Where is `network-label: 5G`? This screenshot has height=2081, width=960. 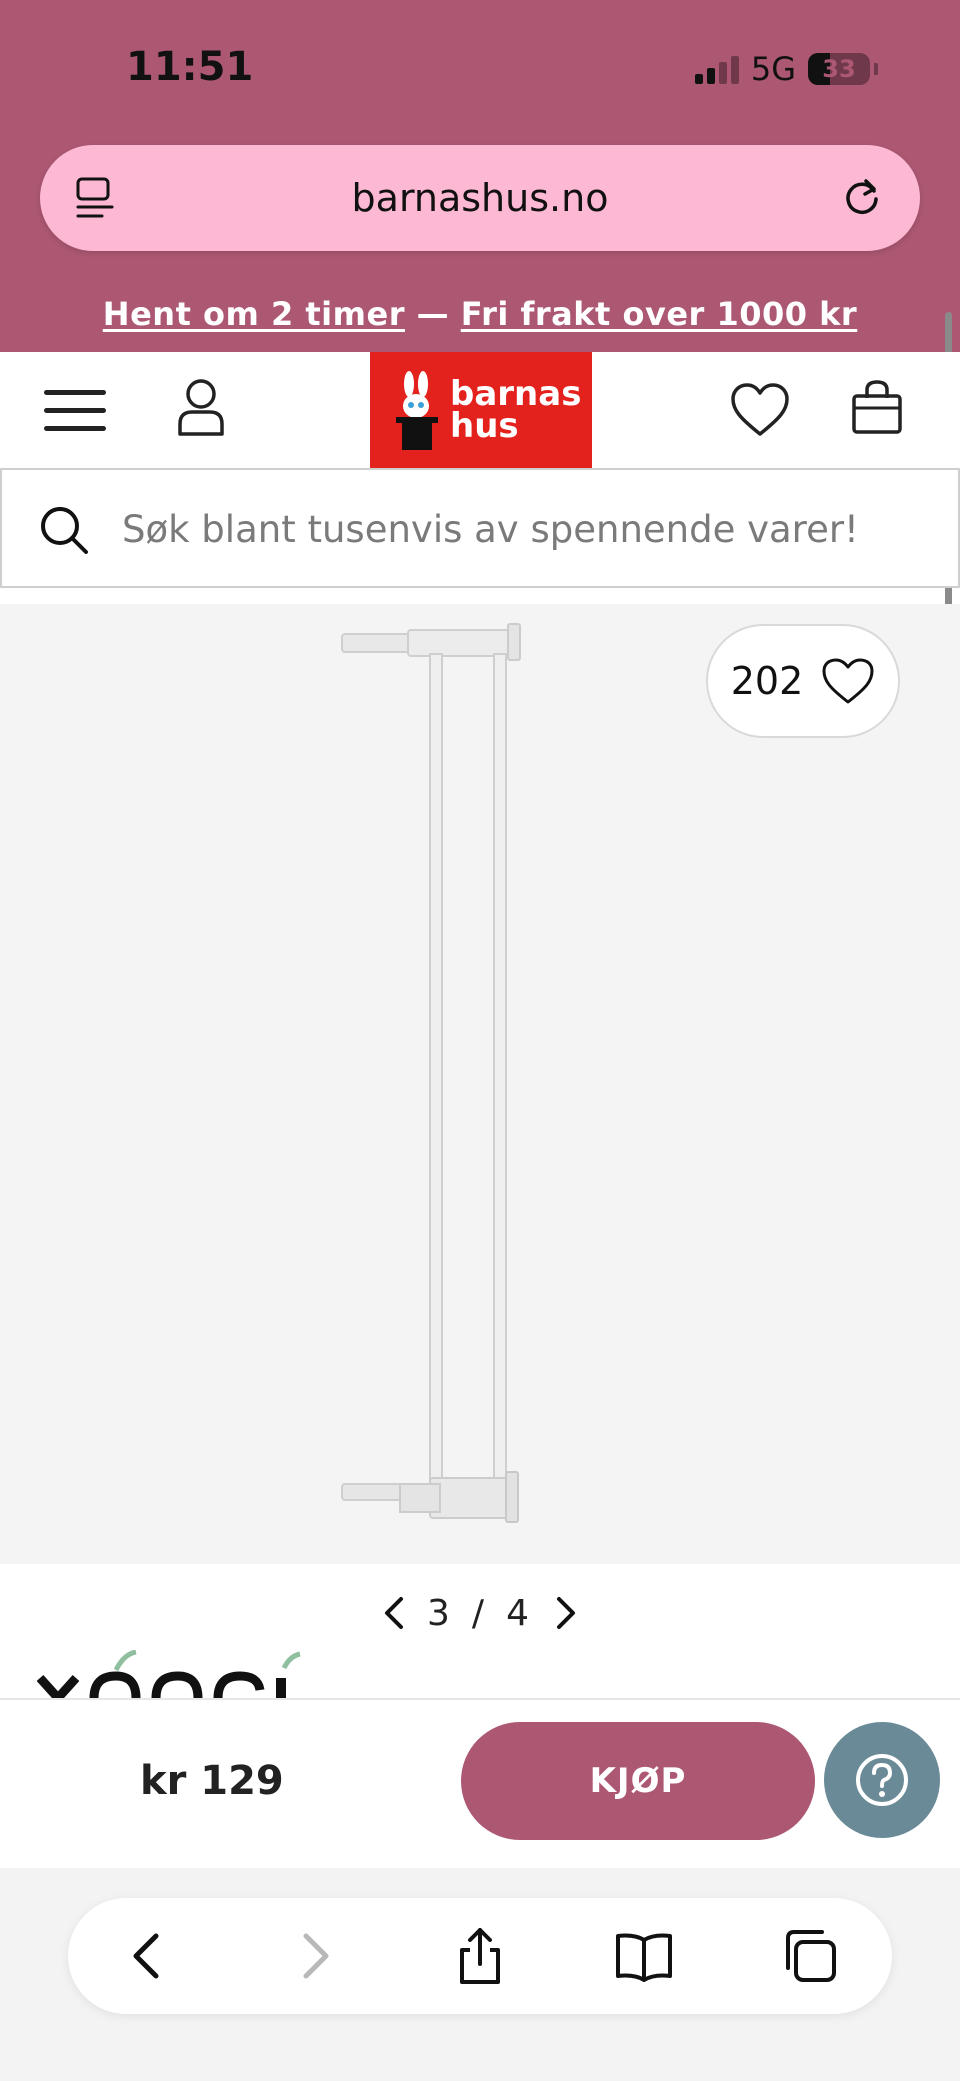
network-label: 5G is located at coordinates (773, 69).